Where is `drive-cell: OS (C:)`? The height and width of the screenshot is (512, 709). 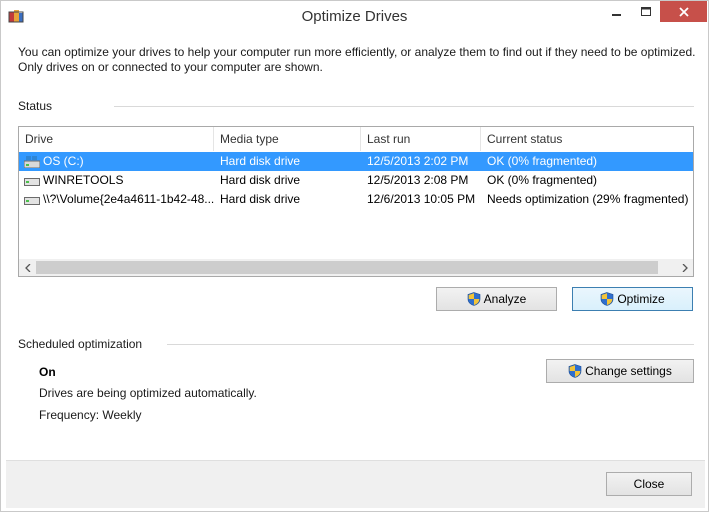
drive-cell: OS (C:) is located at coordinates (116, 161).